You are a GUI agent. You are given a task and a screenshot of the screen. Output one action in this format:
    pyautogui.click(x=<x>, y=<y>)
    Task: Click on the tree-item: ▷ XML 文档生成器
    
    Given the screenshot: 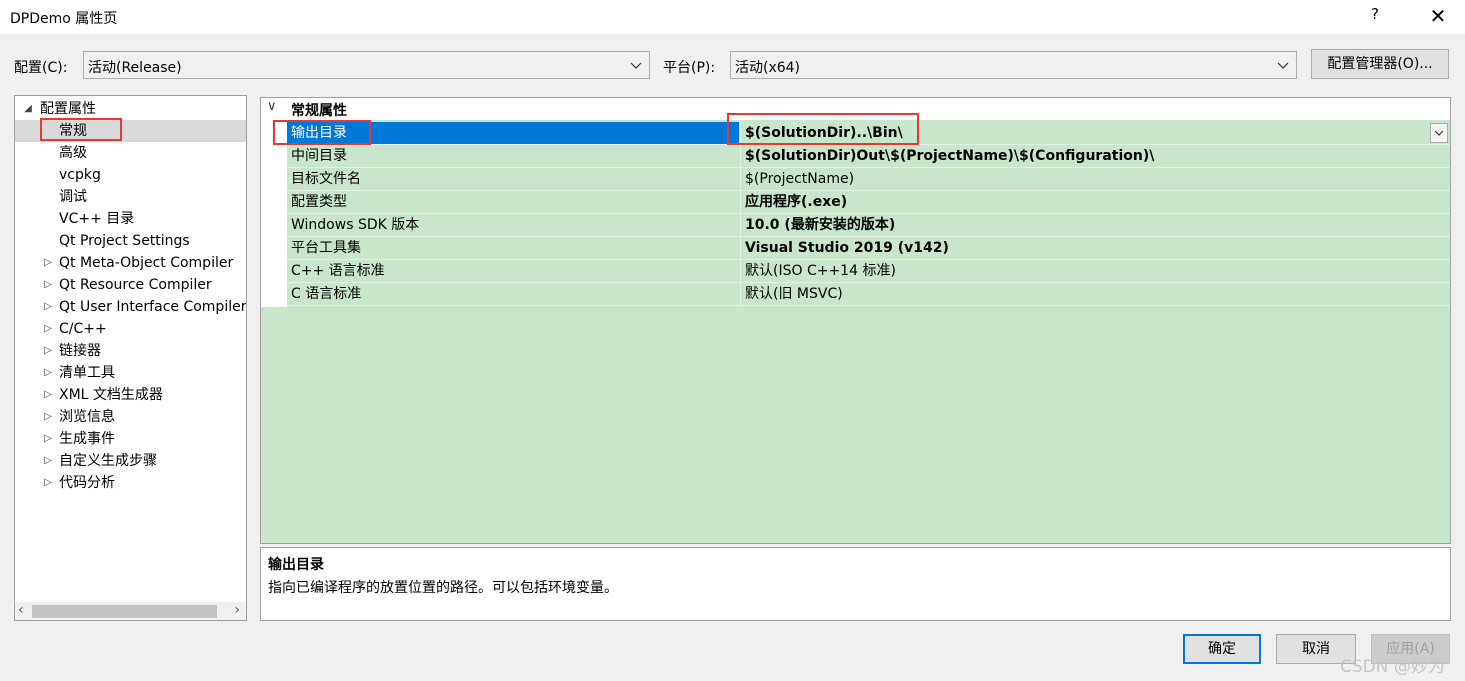 What is the action you would take?
    pyautogui.click(x=130, y=395)
    